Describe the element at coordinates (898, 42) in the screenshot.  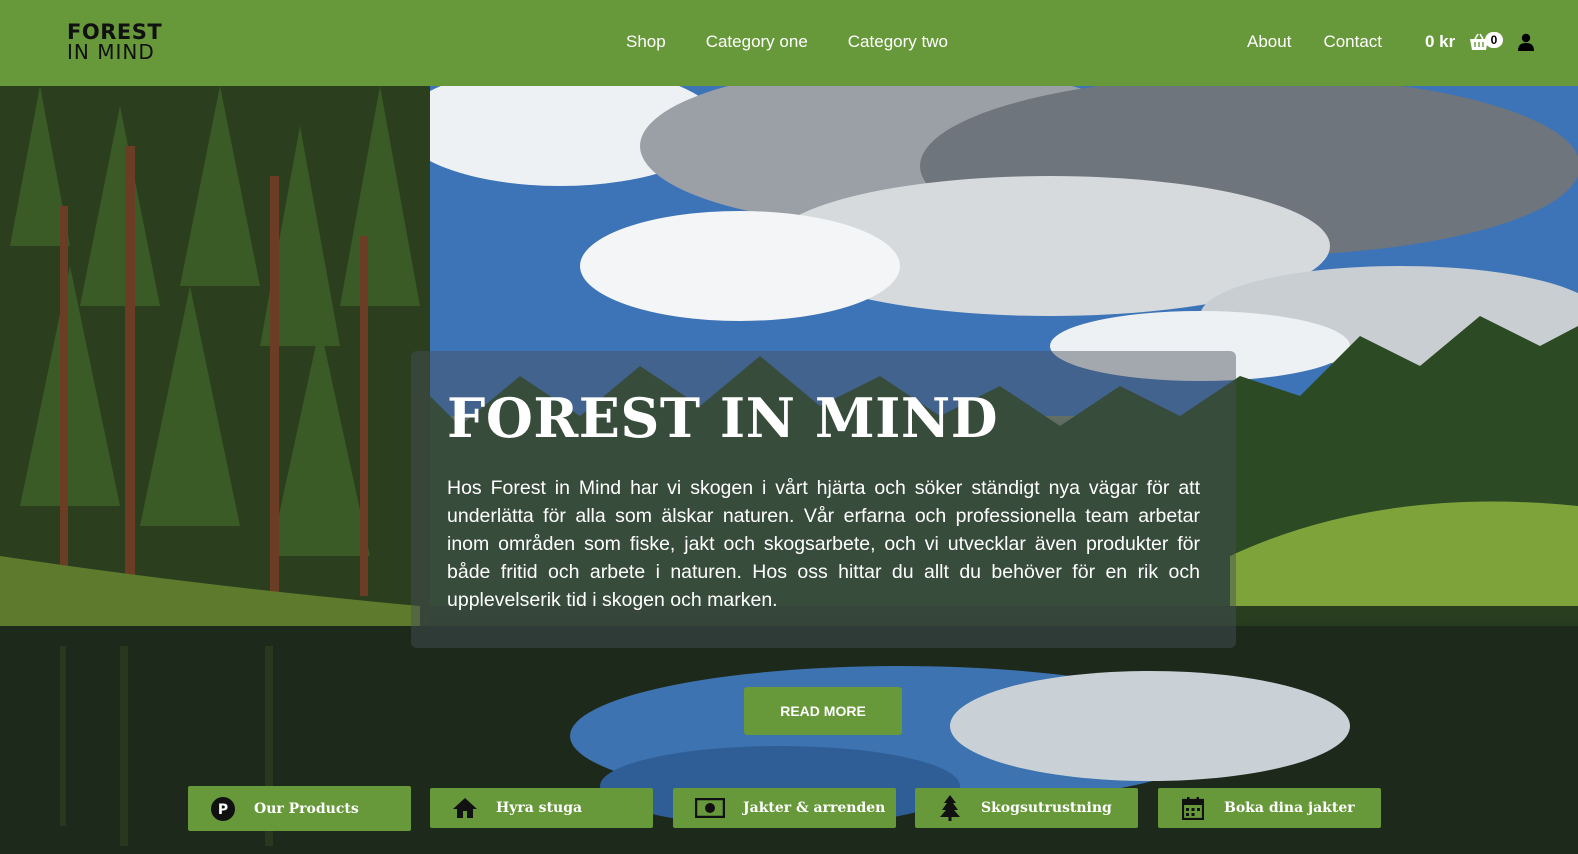
I see `nav-category-two: Category two` at that location.